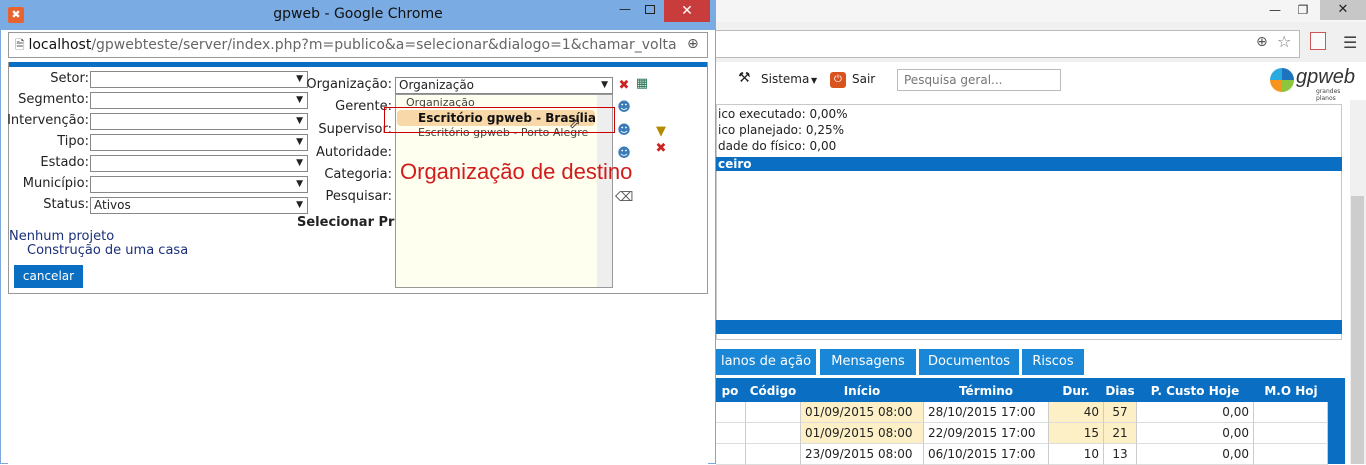 The width and height of the screenshot is (1366, 465). What do you see at coordinates (1053, 362) in the screenshot?
I see `tab-riscos: Riscos` at bounding box center [1053, 362].